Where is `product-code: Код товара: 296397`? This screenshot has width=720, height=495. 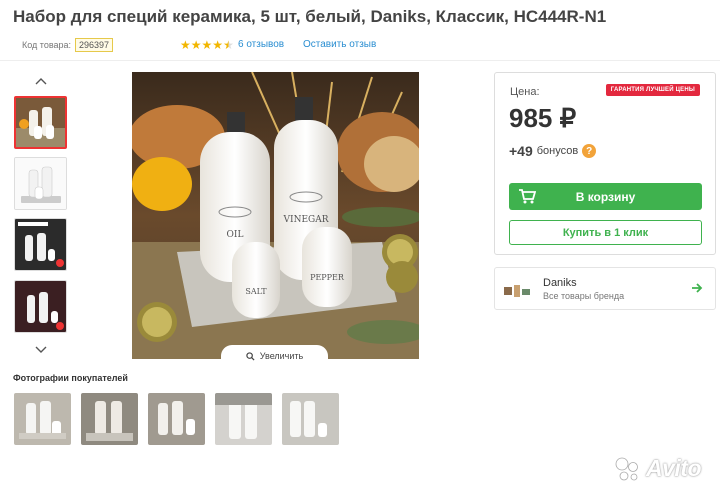
product-code: Код товара: 296397 is located at coordinates (68, 45).